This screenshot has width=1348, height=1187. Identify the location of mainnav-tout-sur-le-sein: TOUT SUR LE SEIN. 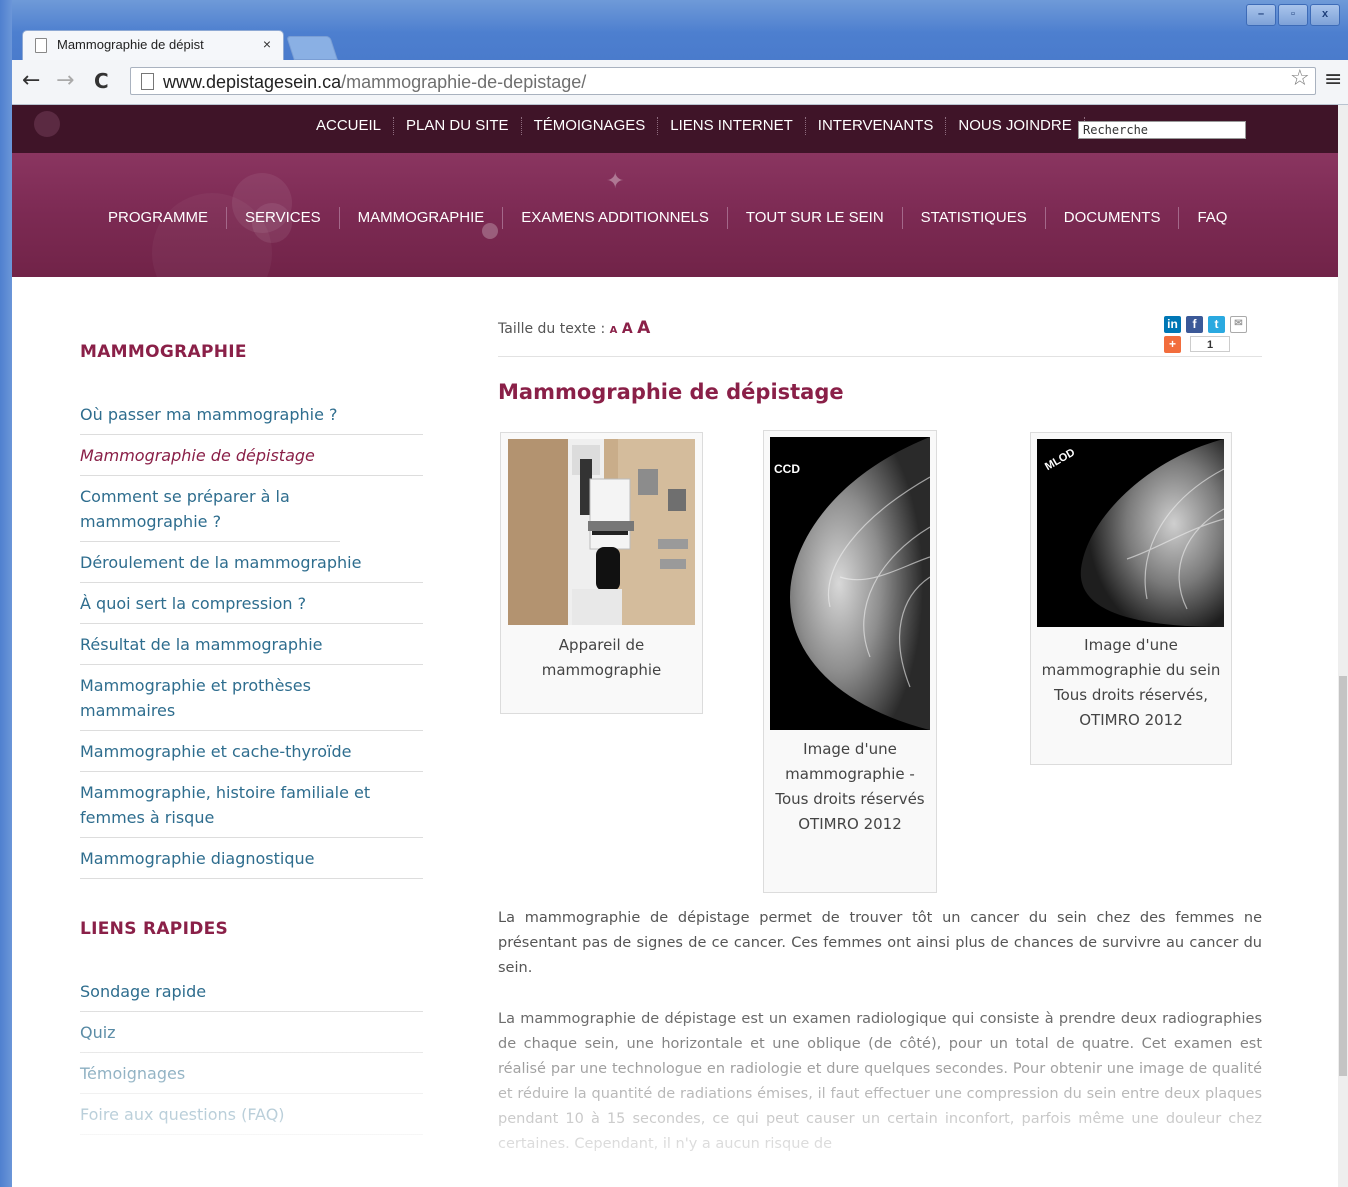
(814, 218).